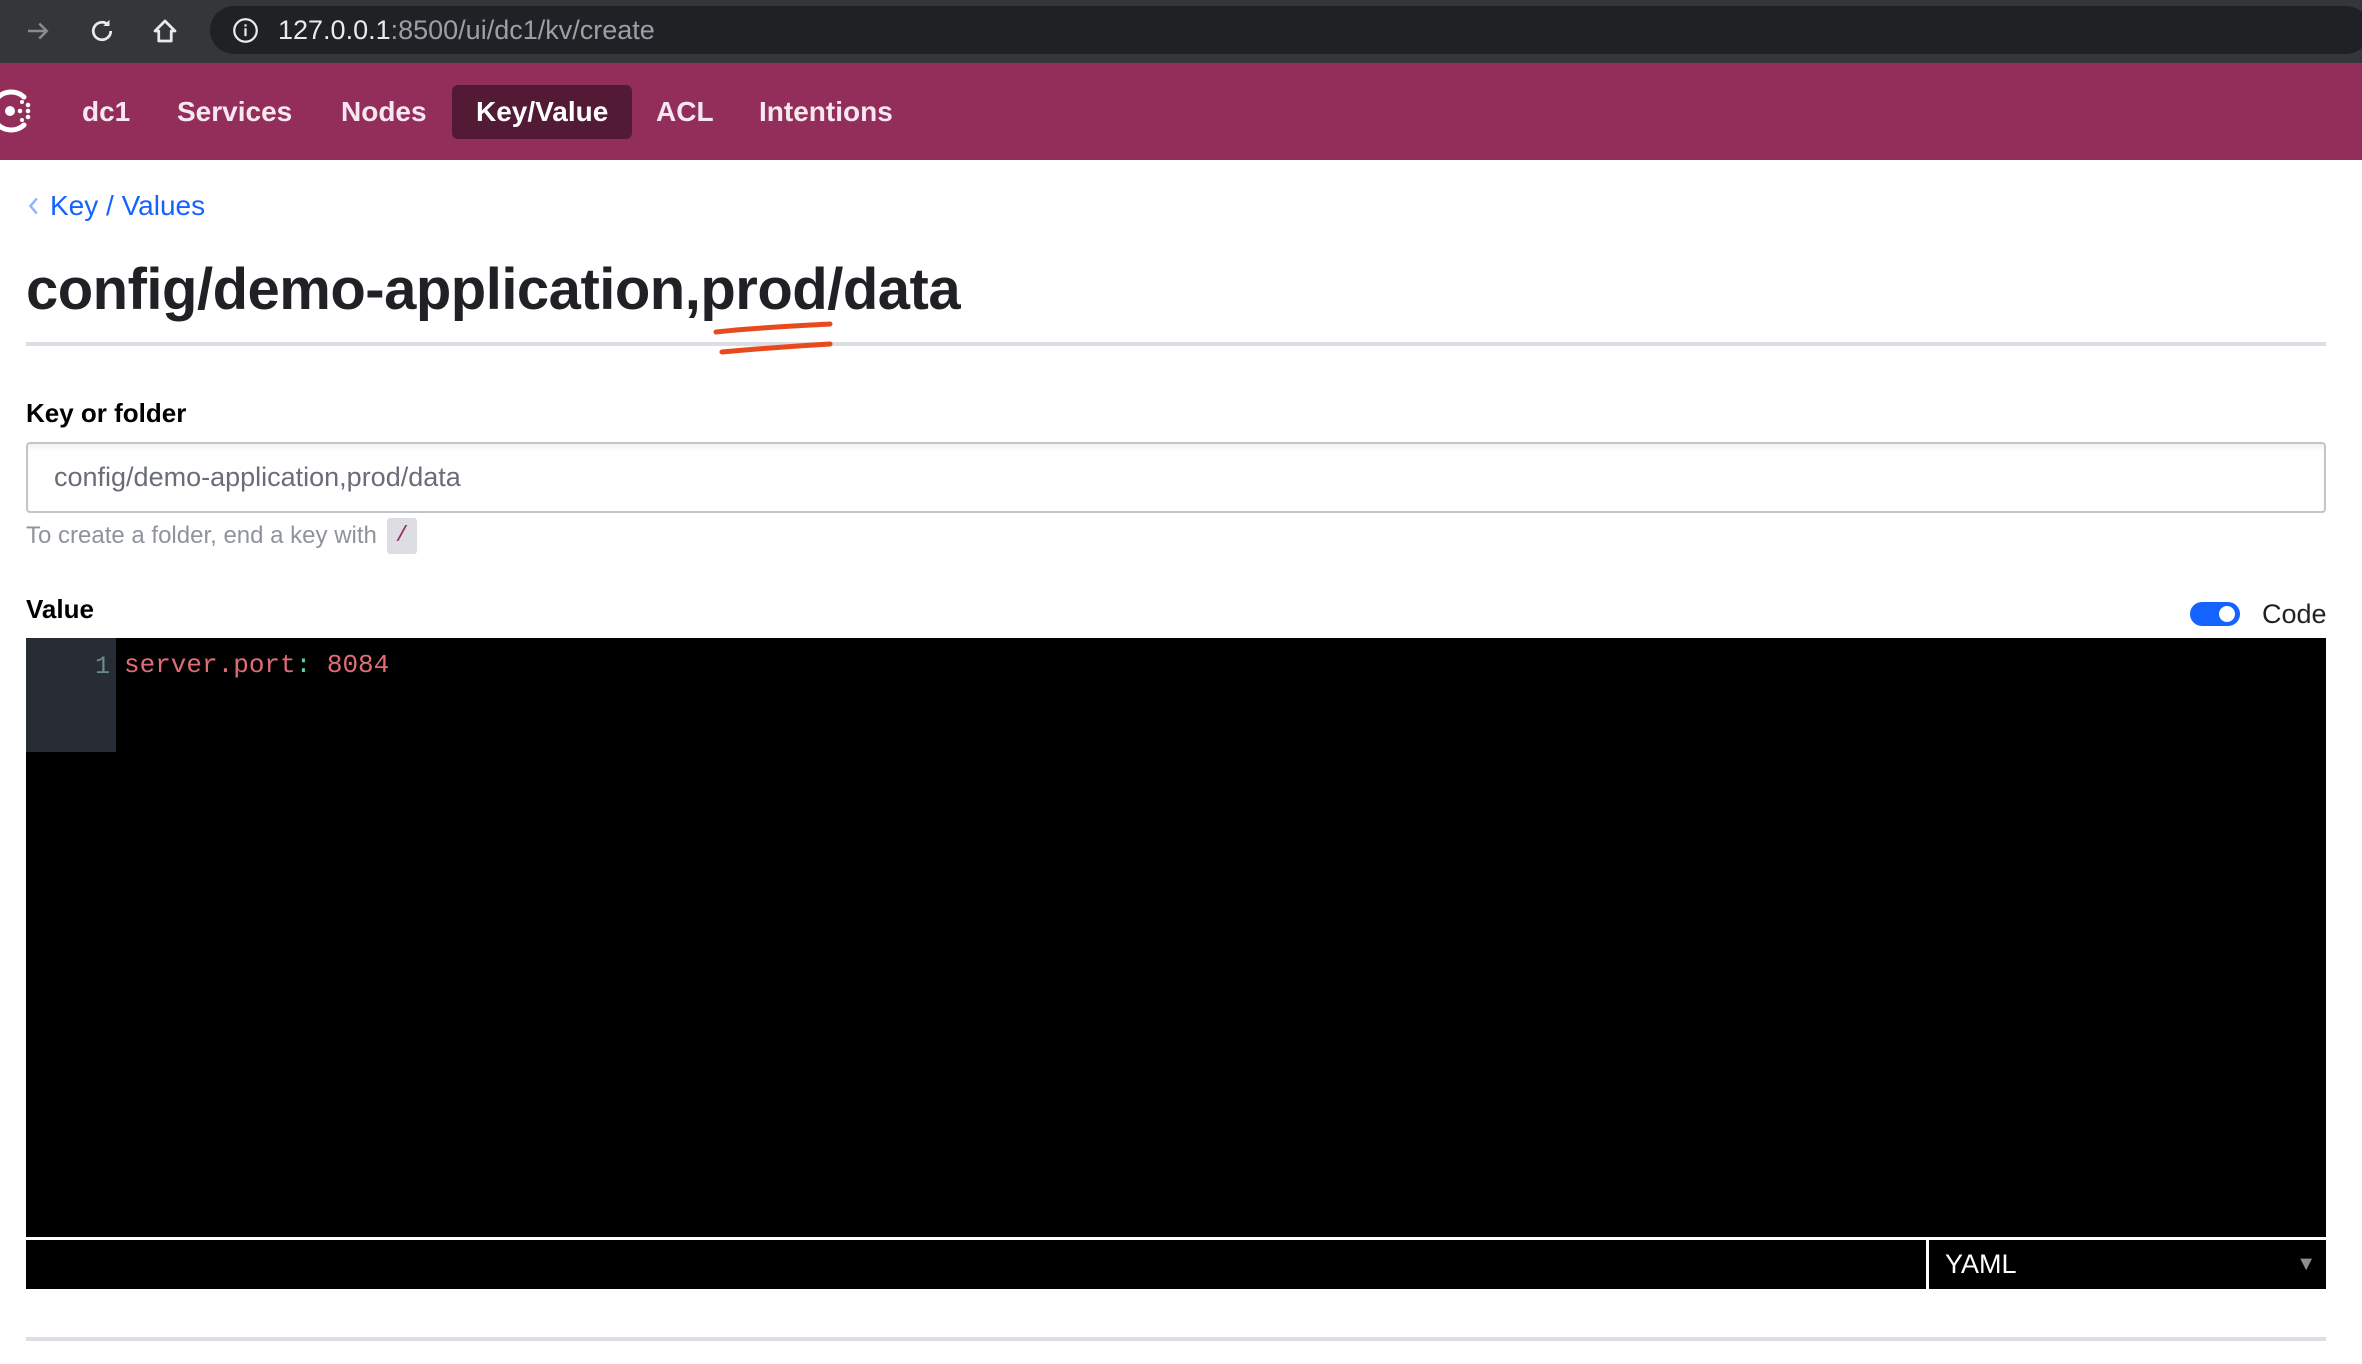 The height and width of the screenshot is (1364, 2362). What do you see at coordinates (60, 609) in the screenshot?
I see `value-field-label: Value` at bounding box center [60, 609].